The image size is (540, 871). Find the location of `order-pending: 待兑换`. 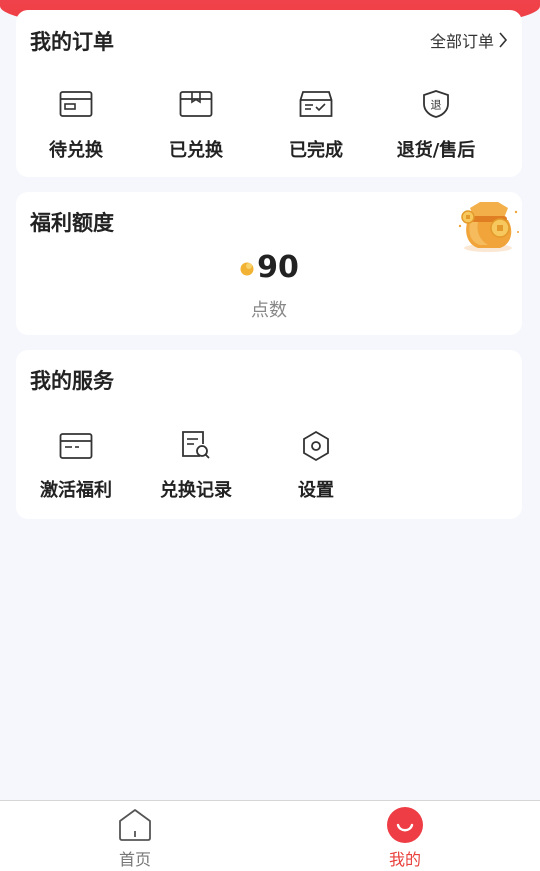

order-pending: 待兑换 is located at coordinates (76, 125).